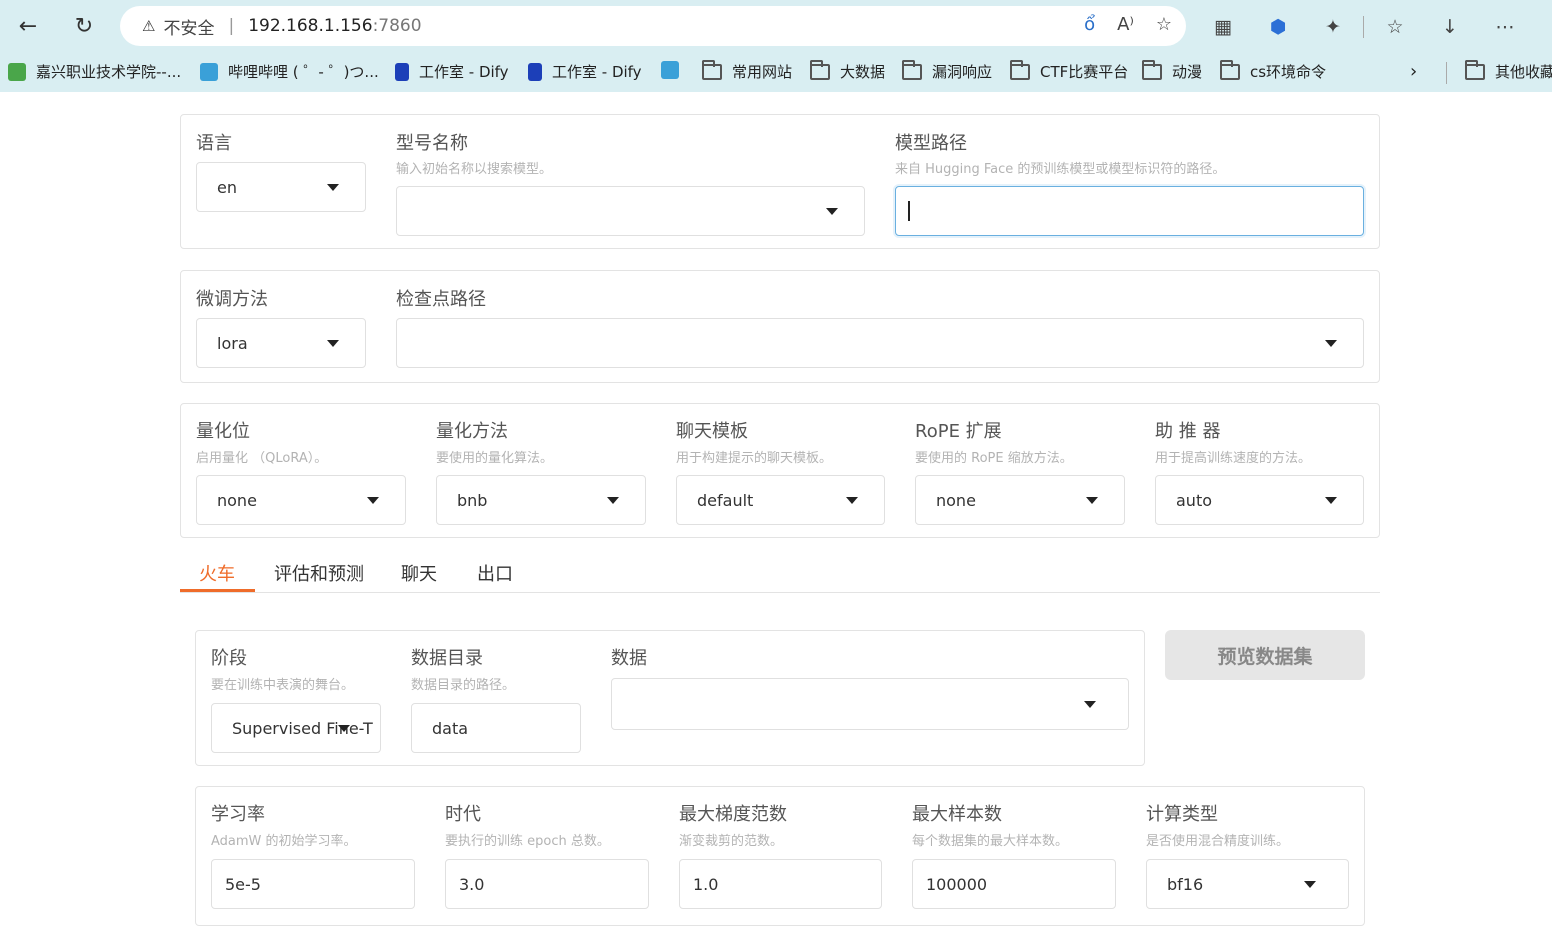  Describe the element at coordinates (432, 143) in the screenshot. I see `model-name-label: 型号名称` at that location.